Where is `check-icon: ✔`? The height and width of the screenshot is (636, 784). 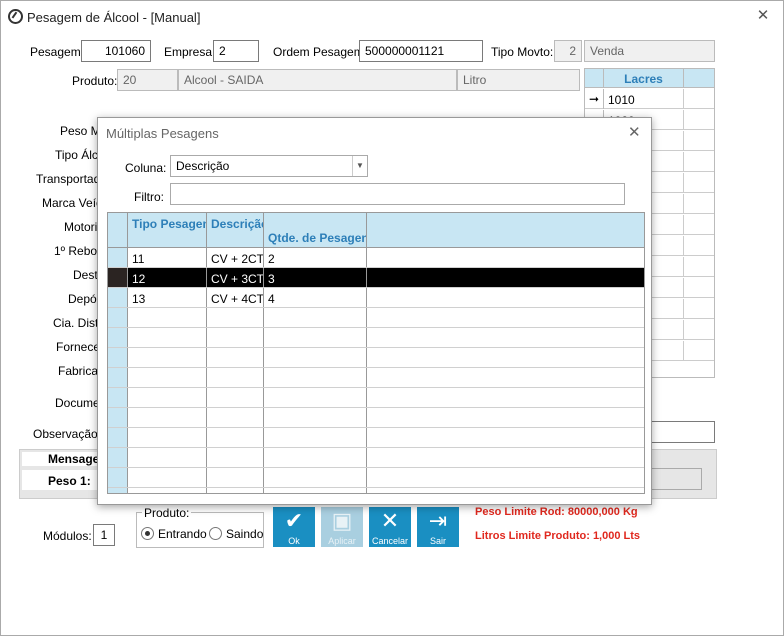 check-icon: ✔ is located at coordinates (294, 520).